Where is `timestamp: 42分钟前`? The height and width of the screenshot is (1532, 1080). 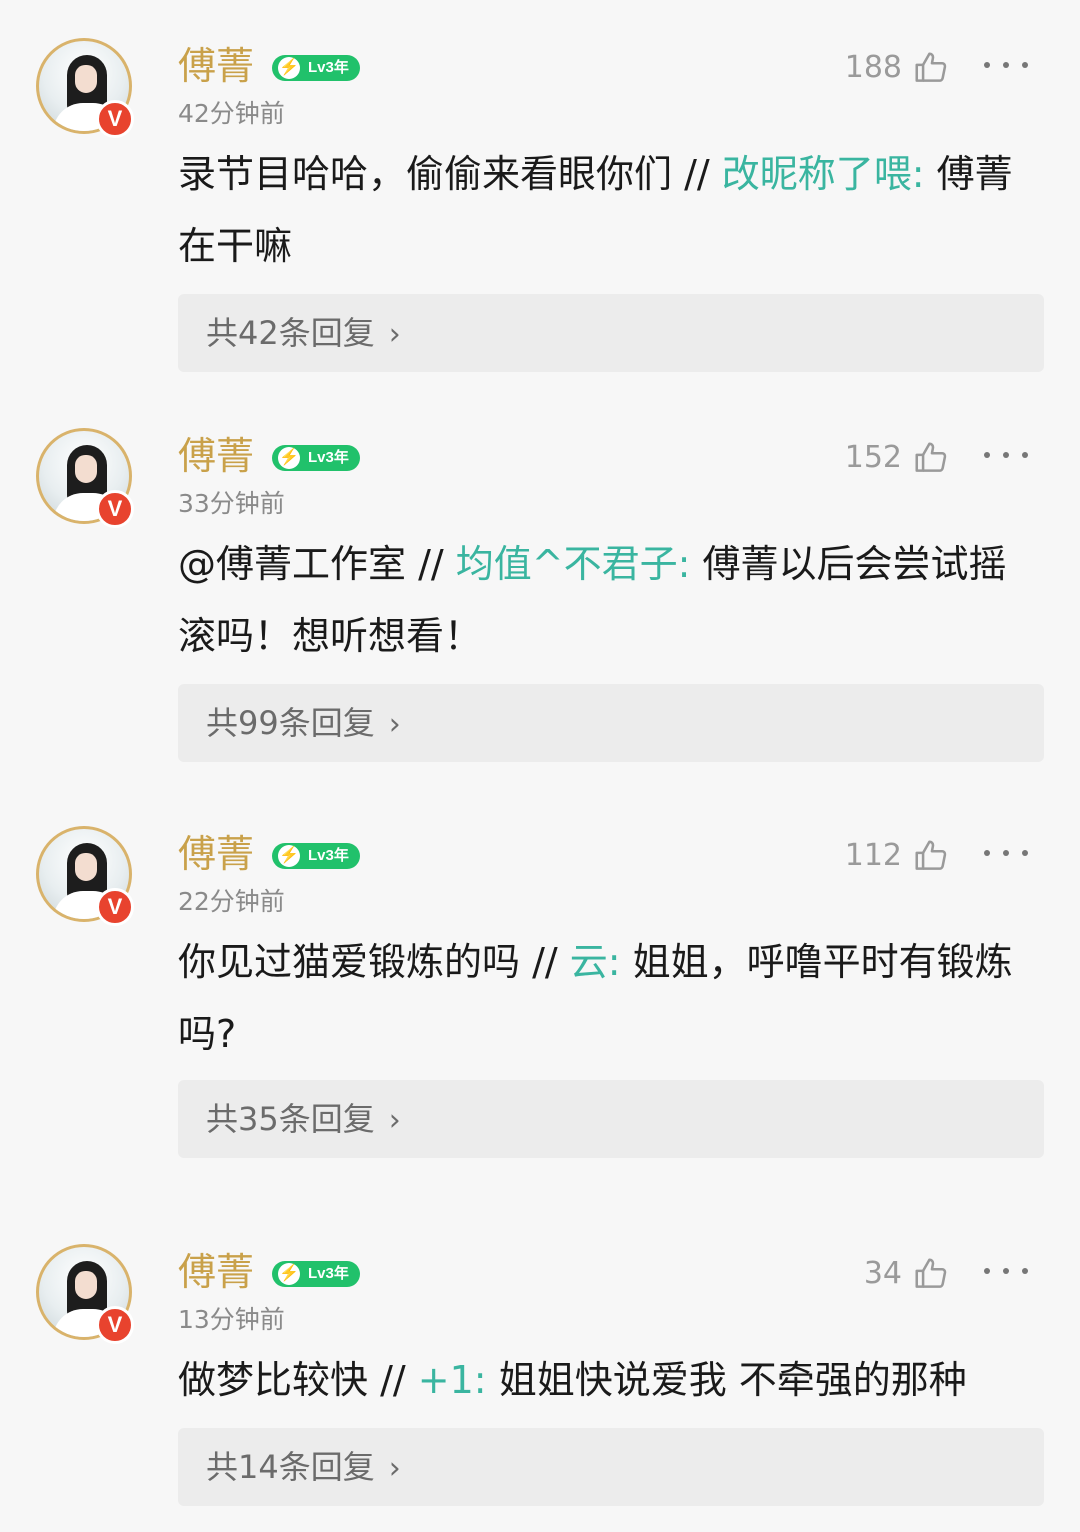
timestamp: 42分钟前 is located at coordinates (231, 113).